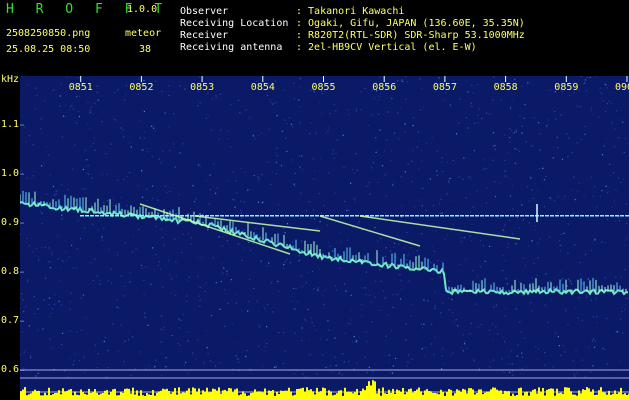  What do you see at coordinates (204, 11) in the screenshot?
I see `info-label-observer: Observer` at bounding box center [204, 11].